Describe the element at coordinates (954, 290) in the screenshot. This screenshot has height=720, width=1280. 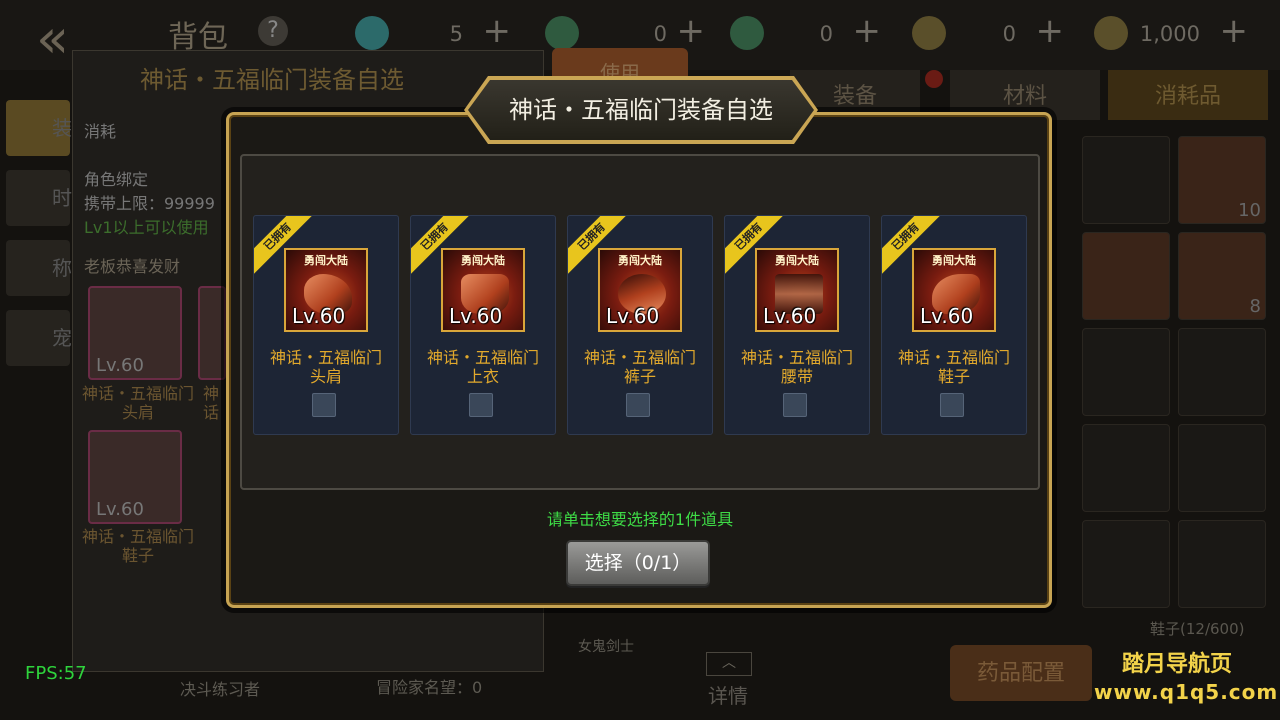
I see `shoes-armor-icon: 勇闯大陆 Lv.60` at that location.